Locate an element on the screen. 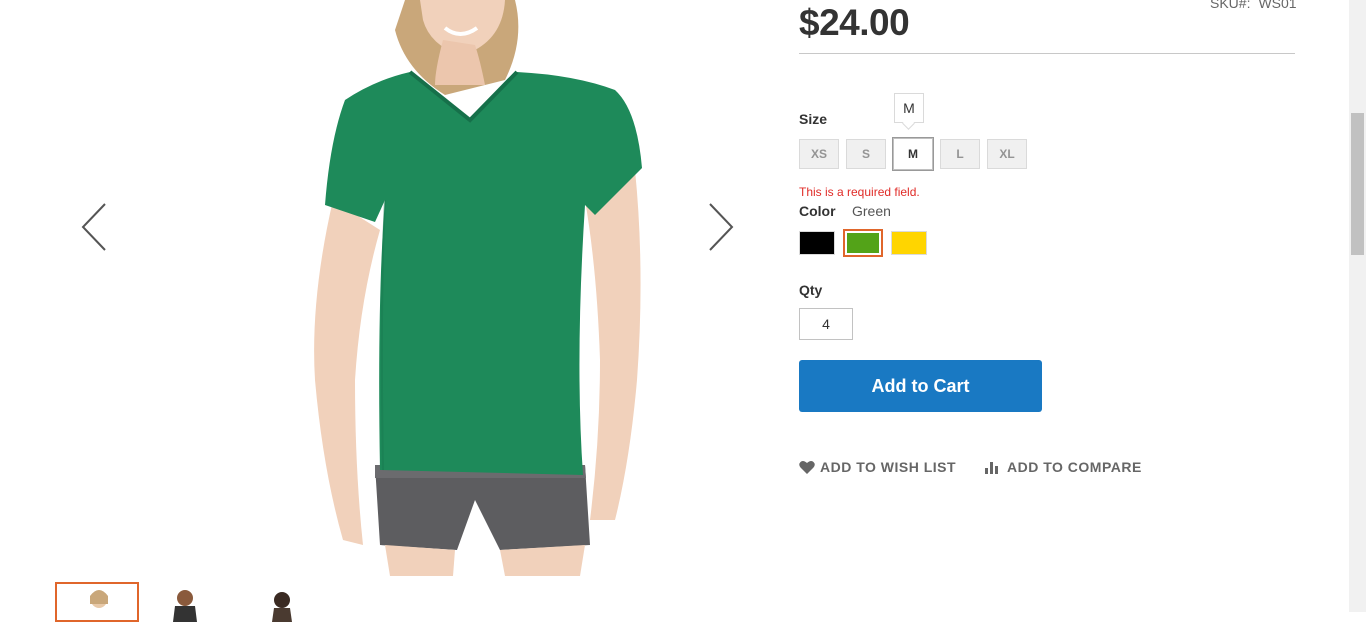 The width and height of the screenshot is (1366, 622). size-option-xl: XL is located at coordinates (1007, 154).